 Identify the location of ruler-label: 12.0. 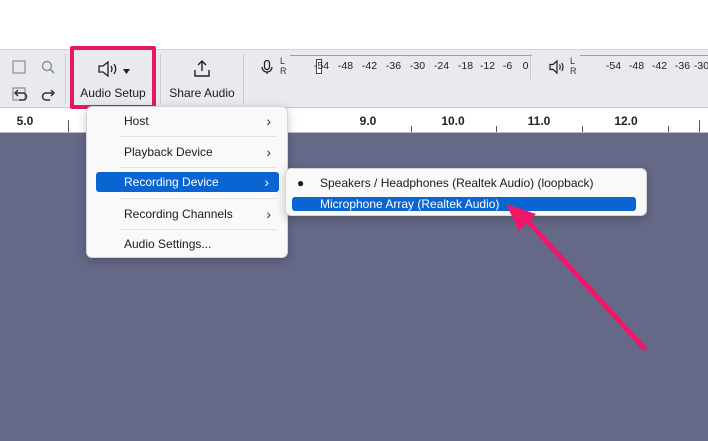
(626, 121).